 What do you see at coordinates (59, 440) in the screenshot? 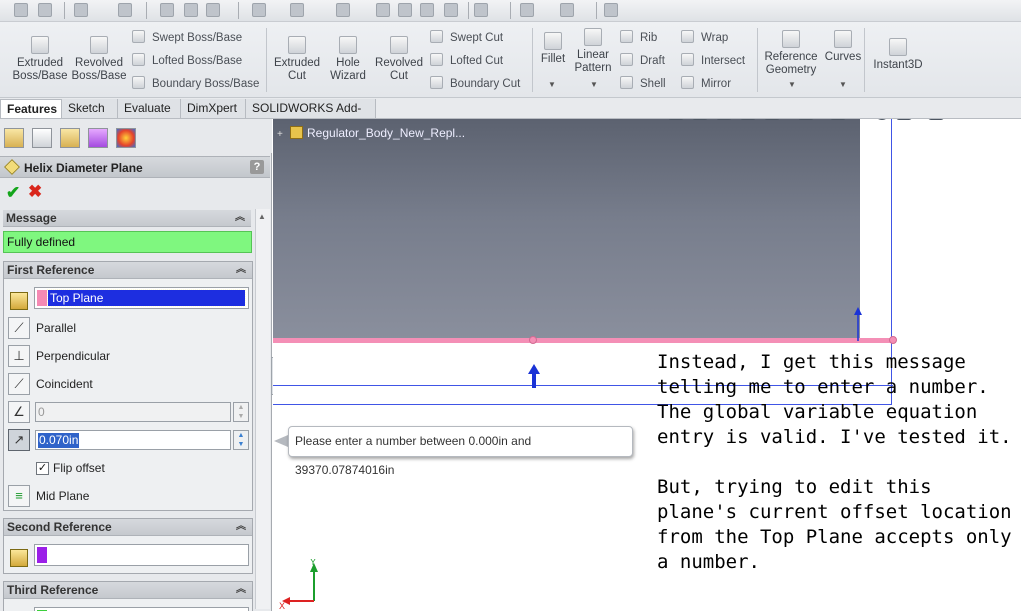
I see `offset-distance-value: 0.070in` at bounding box center [59, 440].